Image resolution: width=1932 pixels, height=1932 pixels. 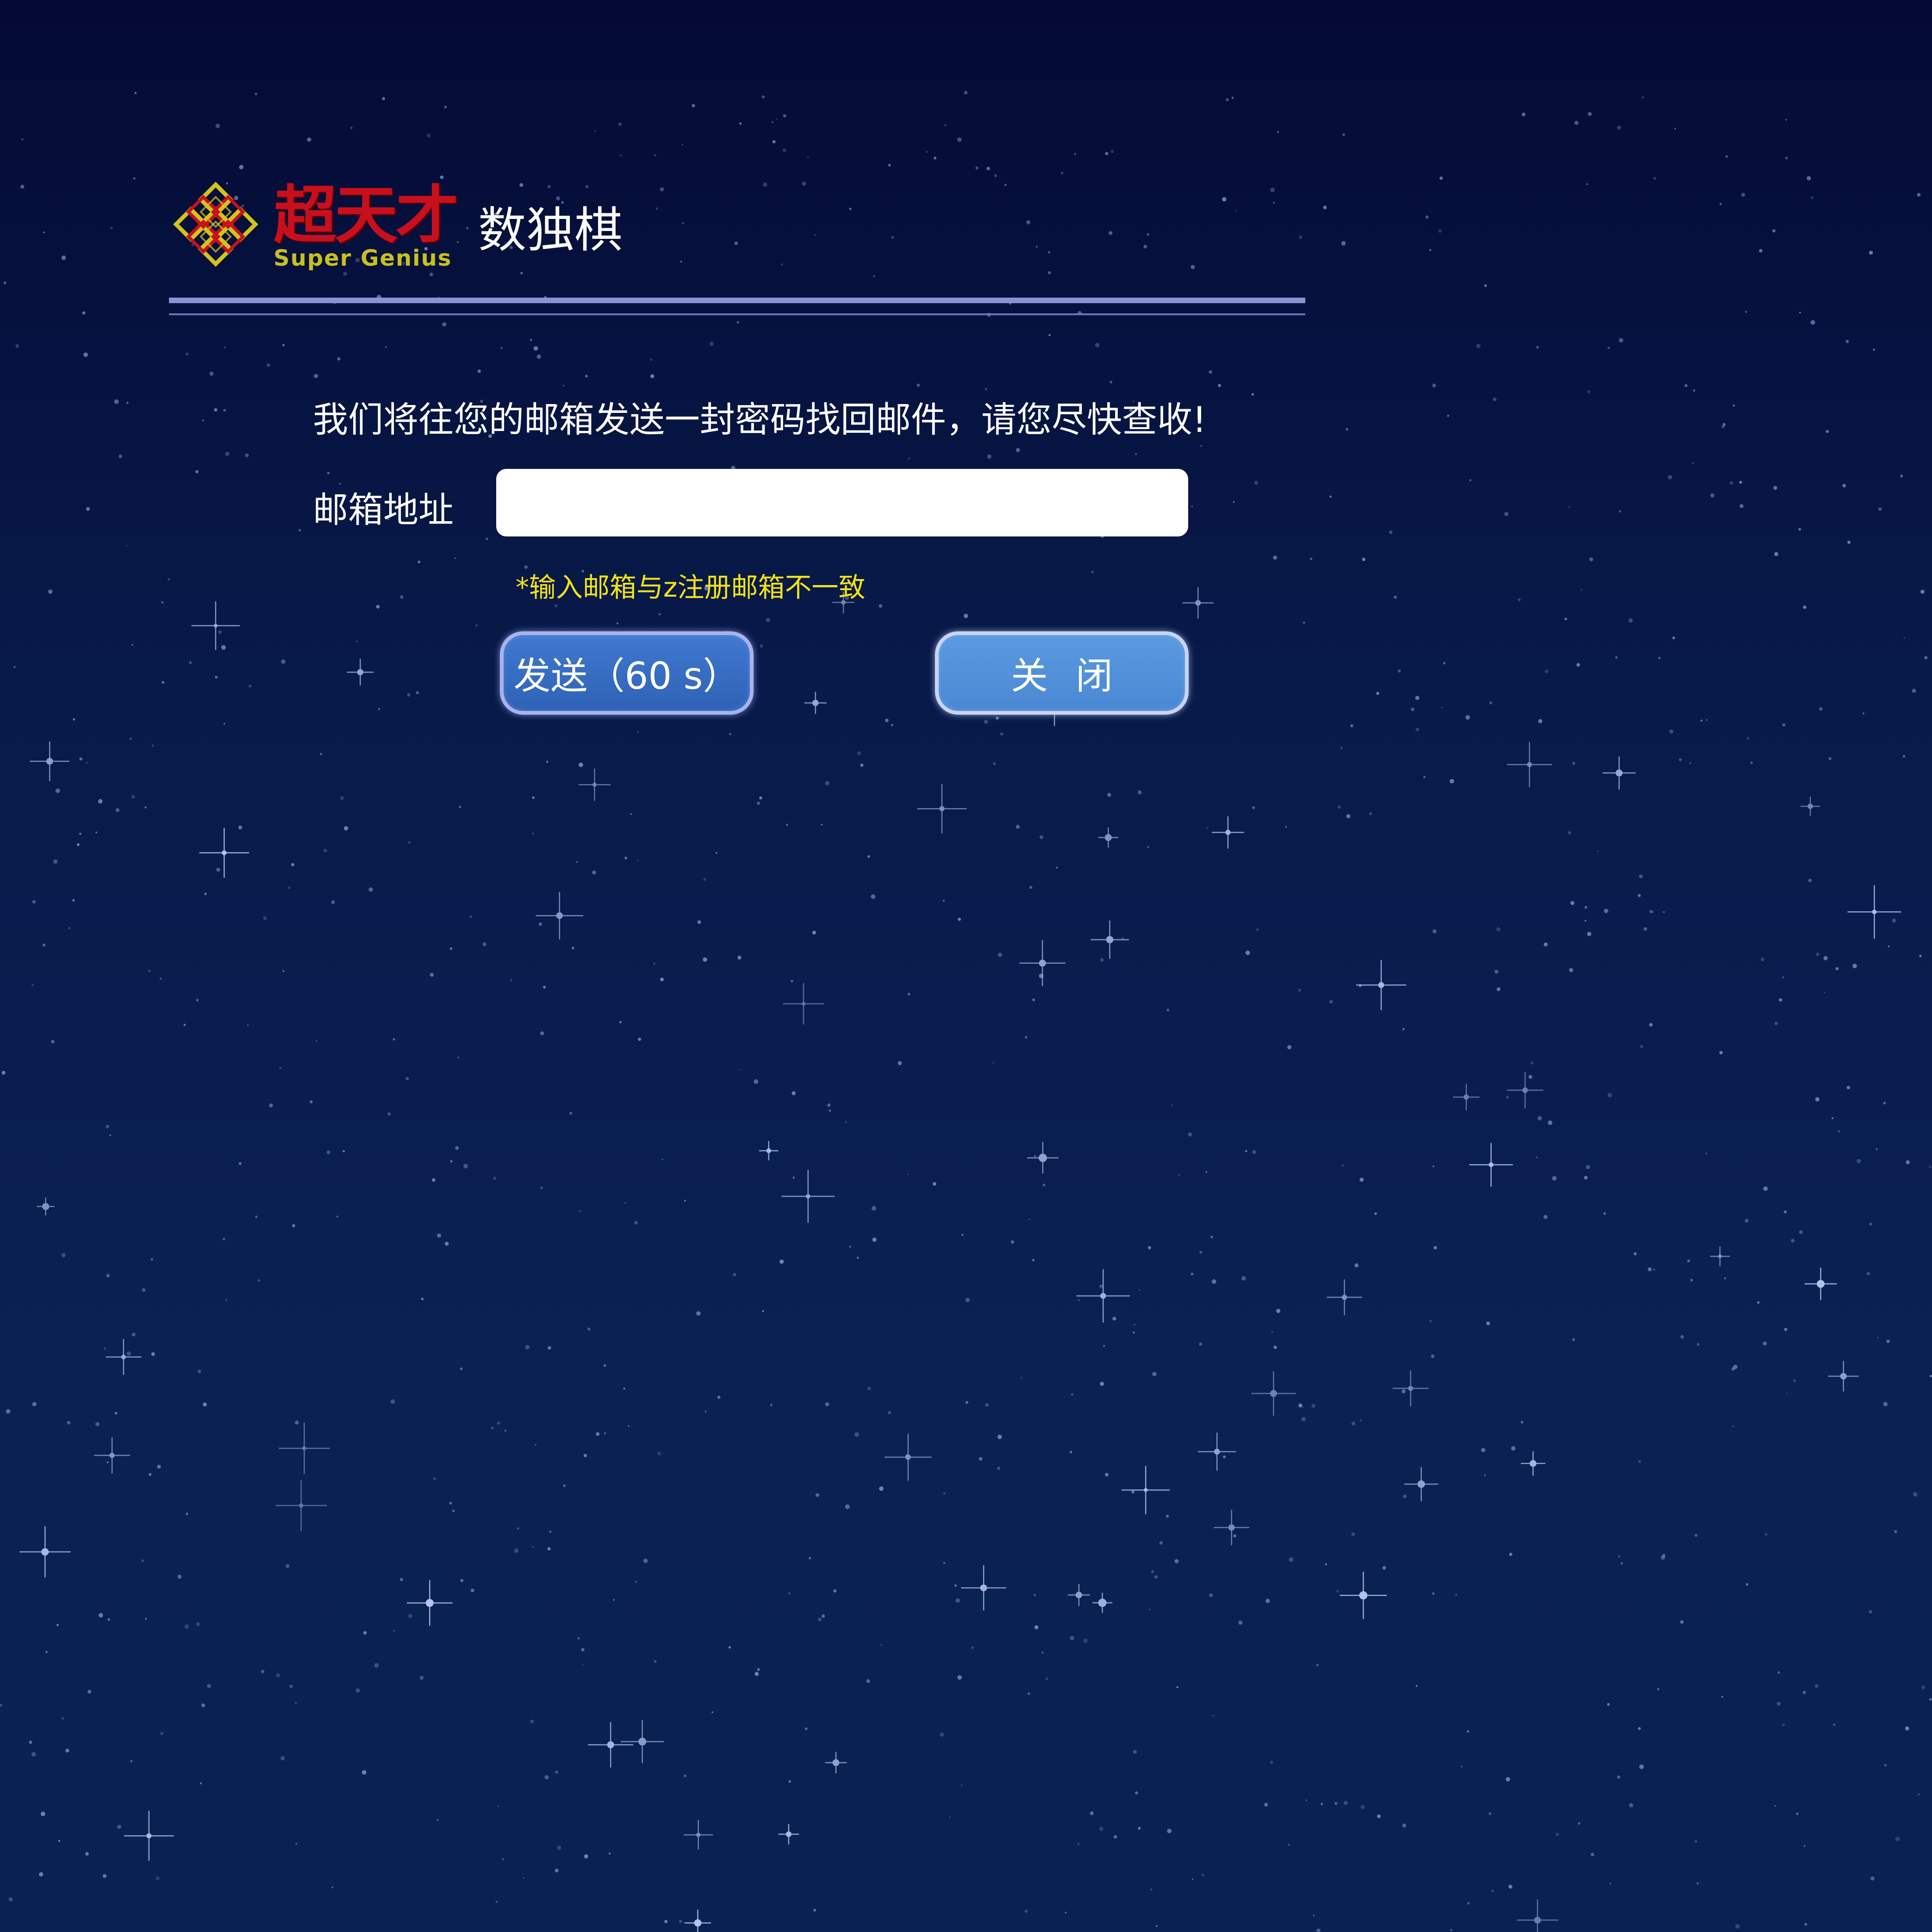 I want to click on email-input, so click(x=842, y=502).